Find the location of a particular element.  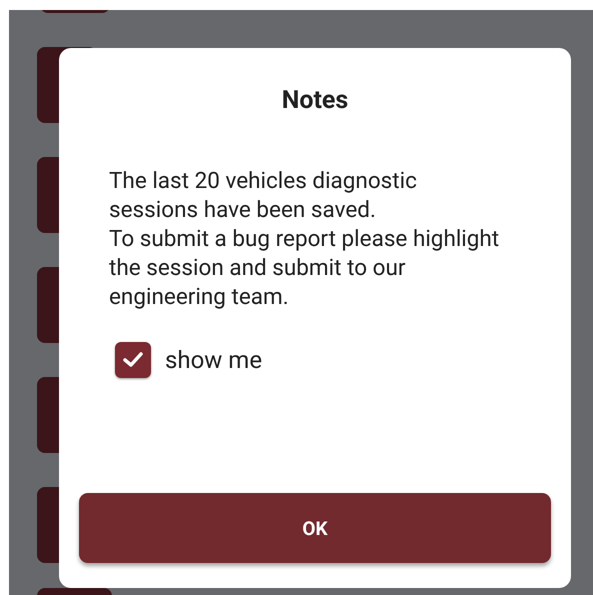

checkmark-icon is located at coordinates (133, 360).